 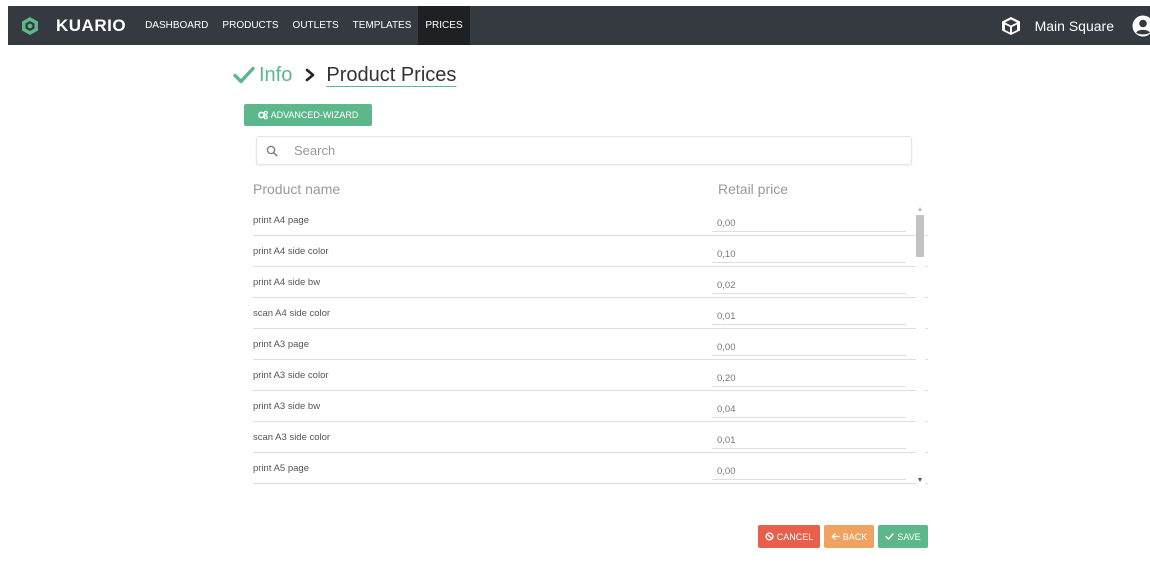 I want to click on table-row: print A3 side bw 0,04, so click(x=590, y=406).